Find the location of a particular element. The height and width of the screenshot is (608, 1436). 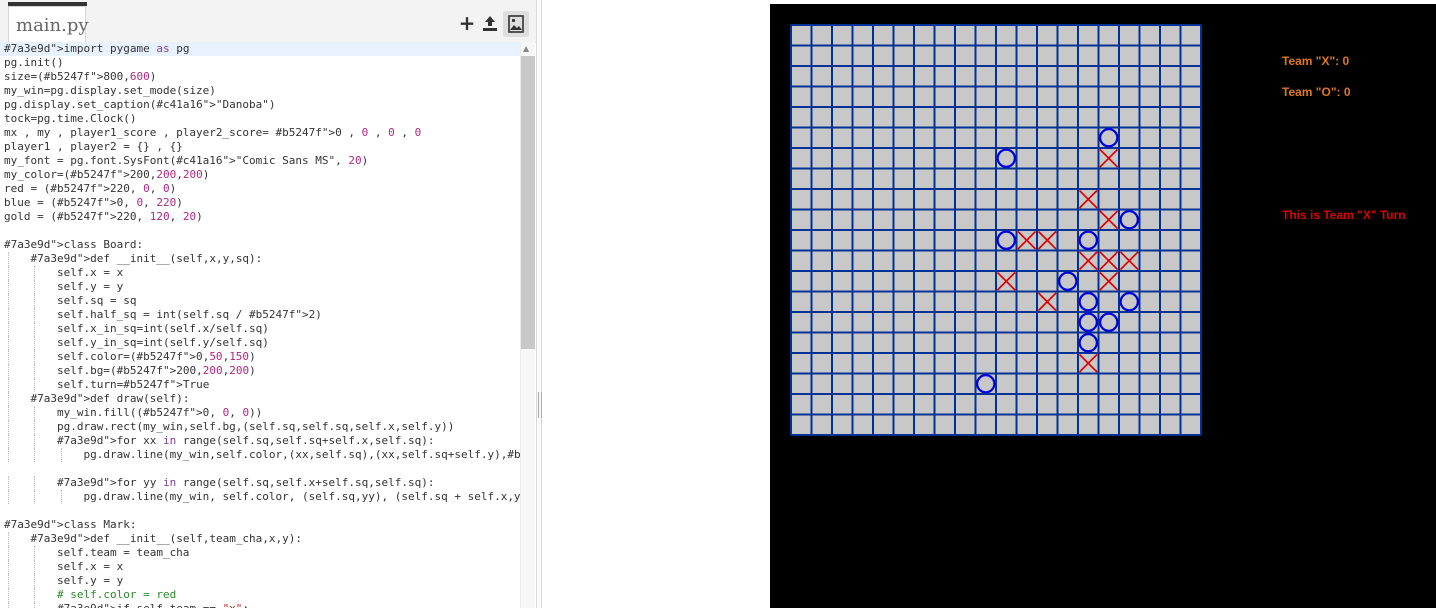

upload-icon is located at coordinates (490, 23).